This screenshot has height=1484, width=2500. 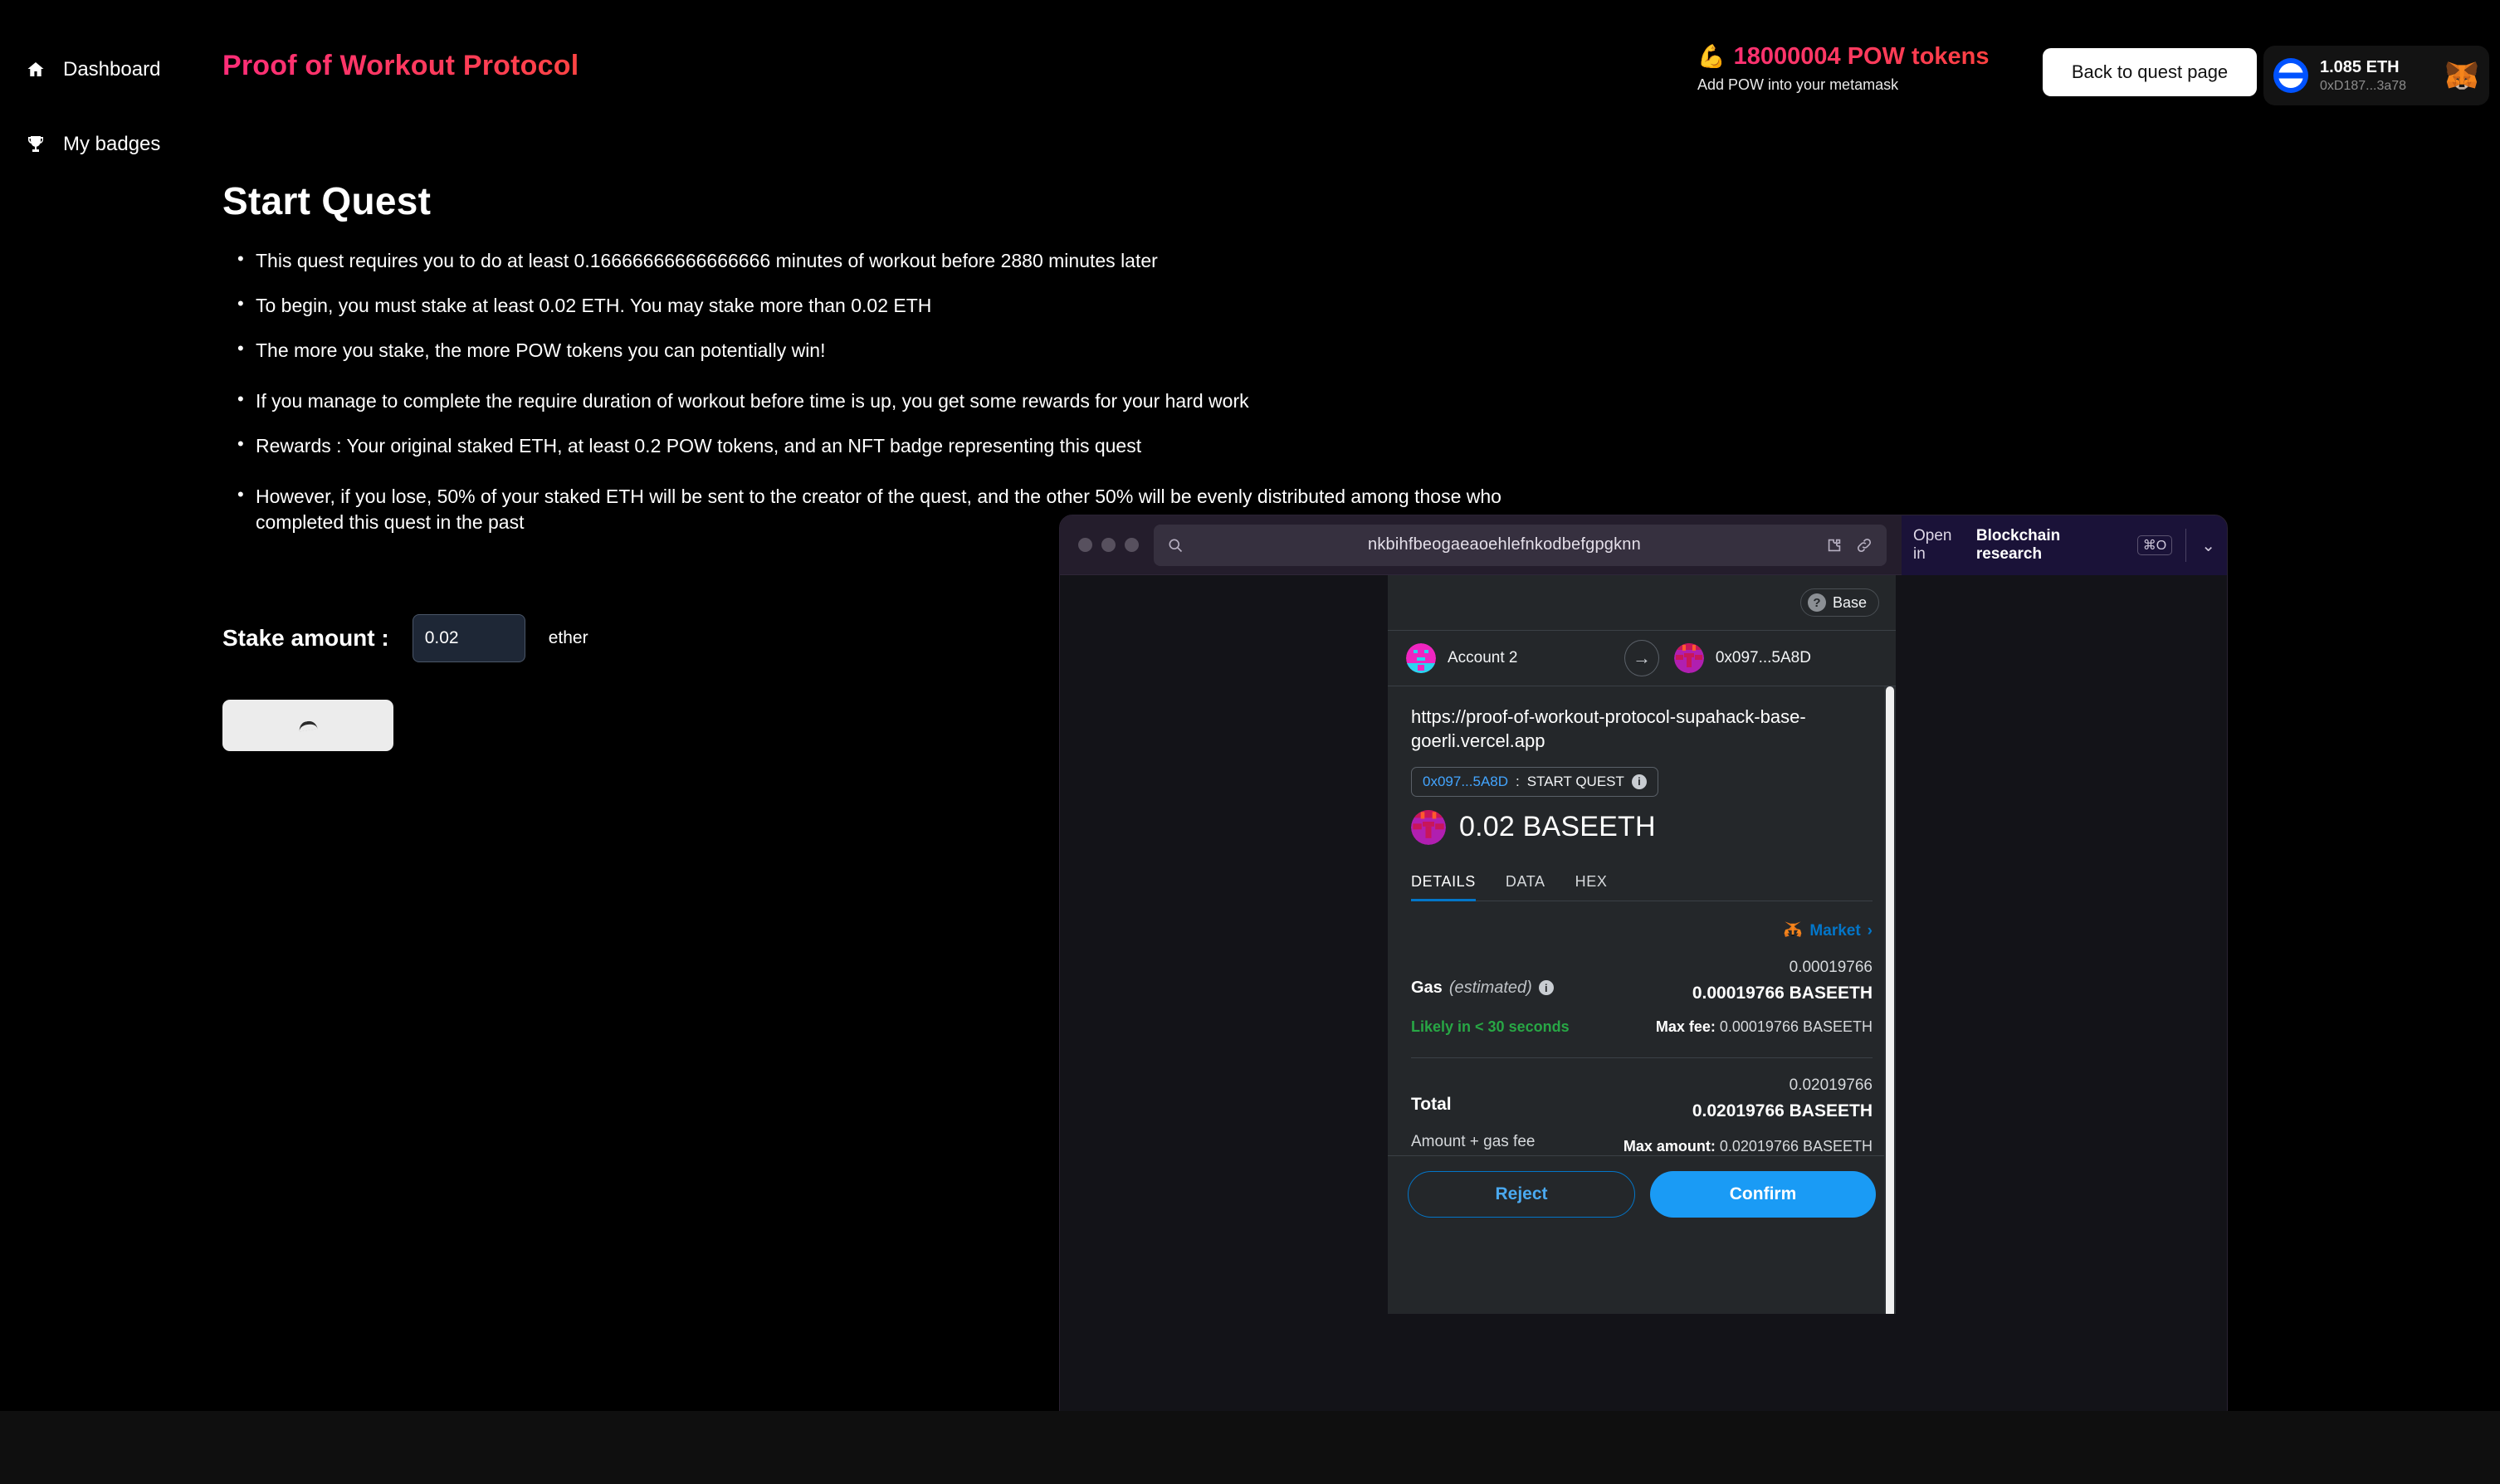 What do you see at coordinates (1763, 657) in the screenshot?
I see `to-account-address: 0x097...5A8D` at bounding box center [1763, 657].